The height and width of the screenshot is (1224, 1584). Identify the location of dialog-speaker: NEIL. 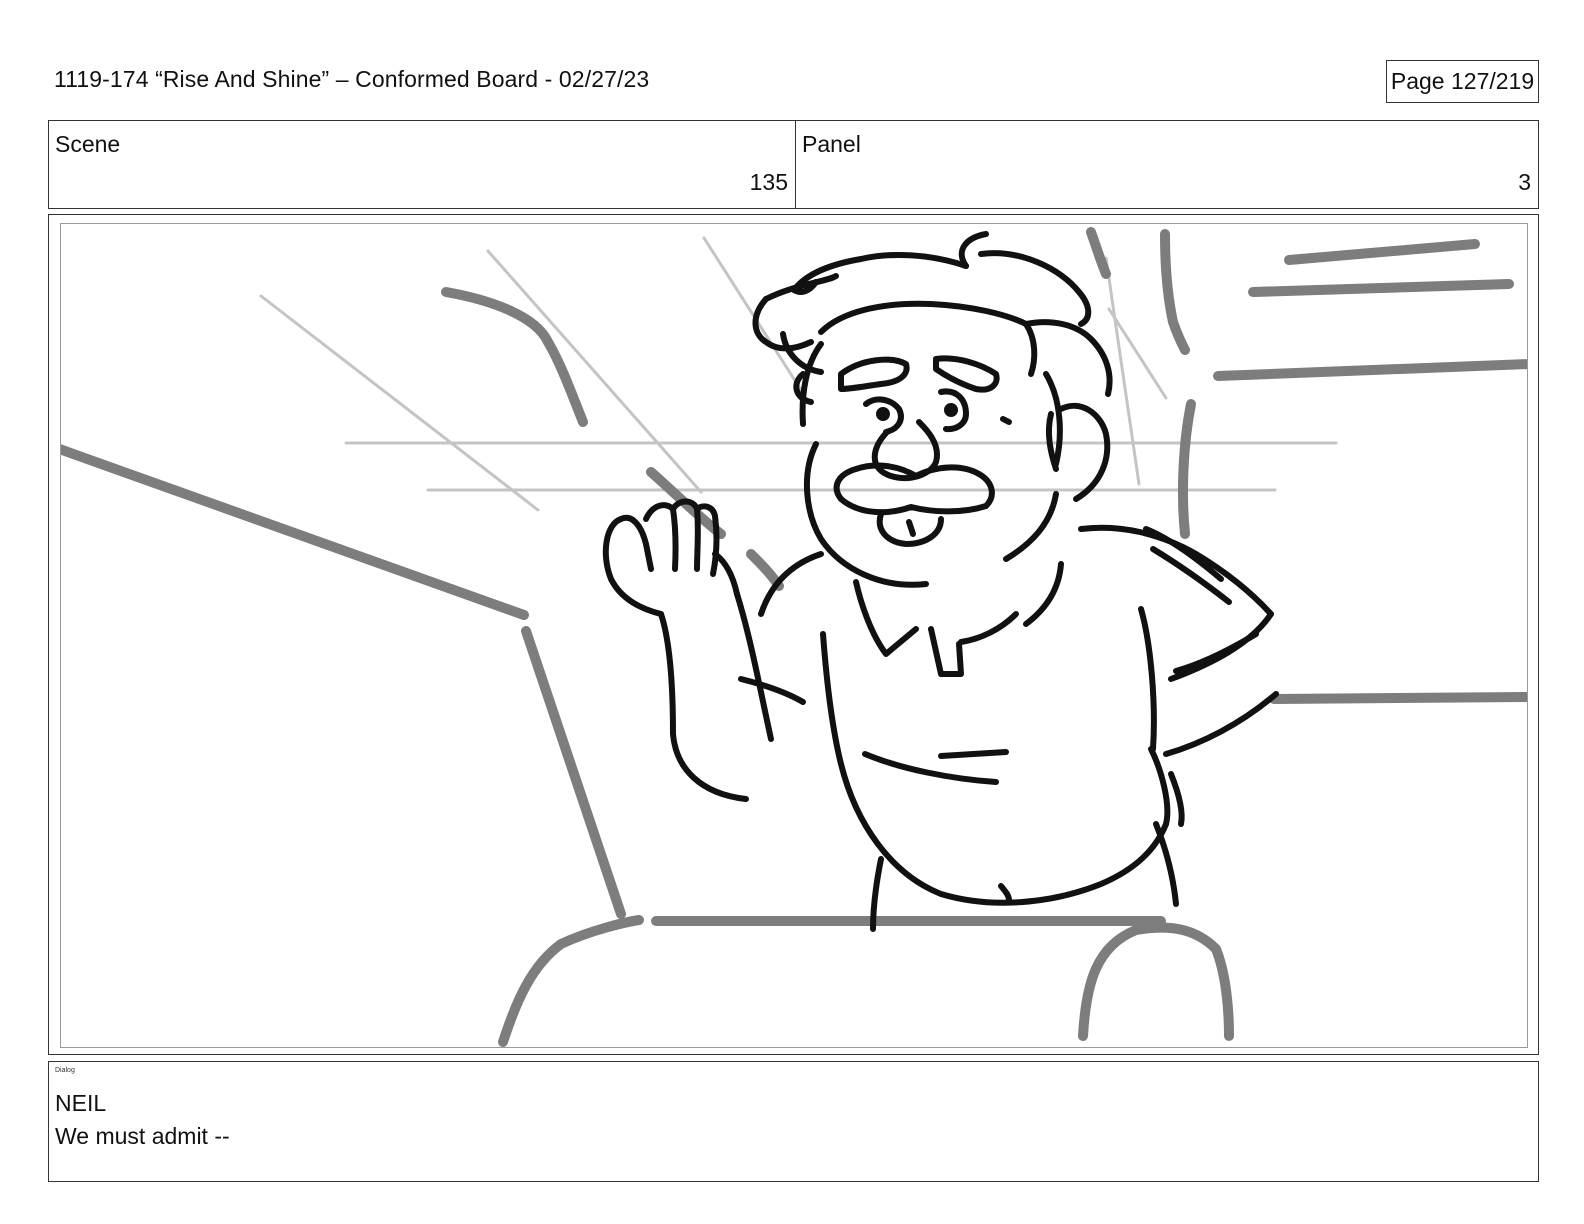
(81, 1103).